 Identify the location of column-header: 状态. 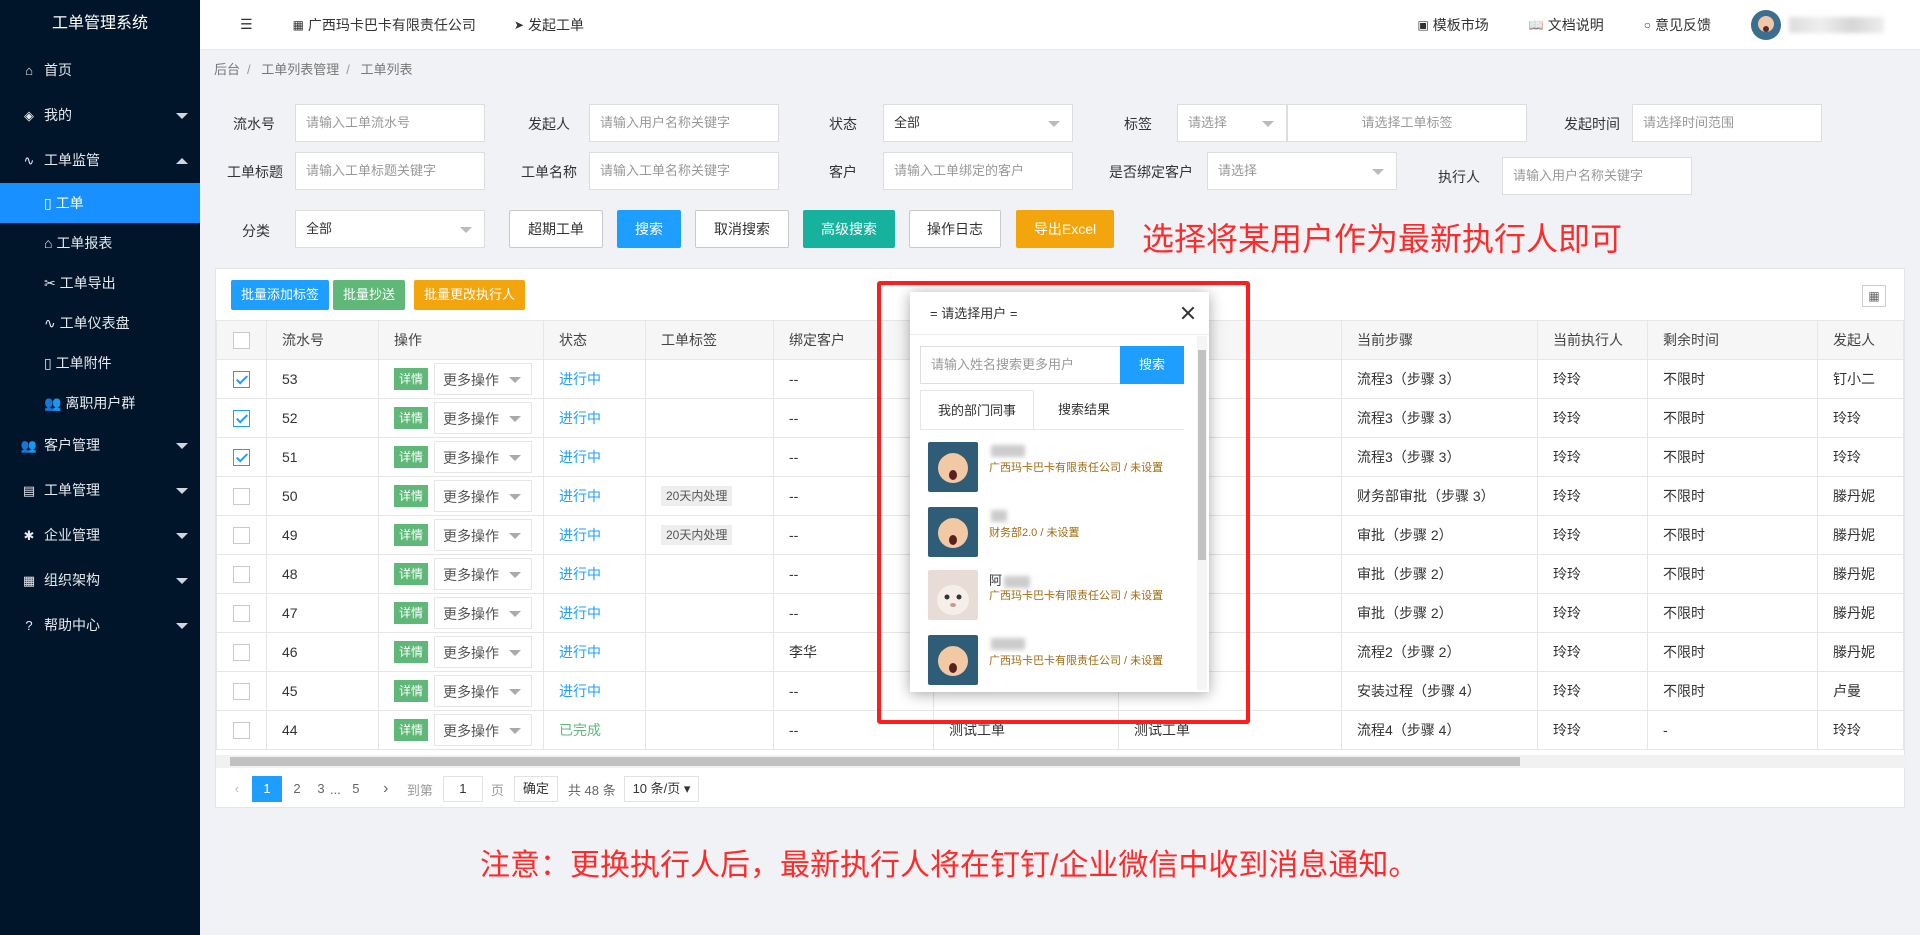
(594, 340).